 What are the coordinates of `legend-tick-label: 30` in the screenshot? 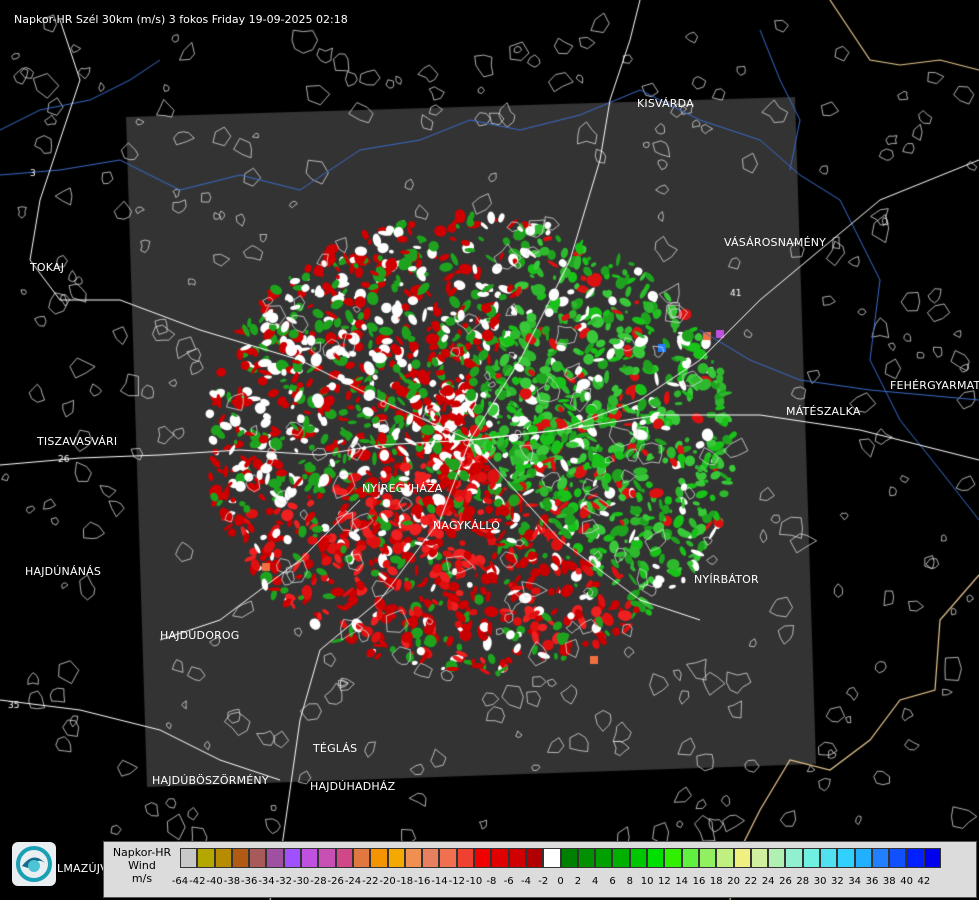 It's located at (820, 881).